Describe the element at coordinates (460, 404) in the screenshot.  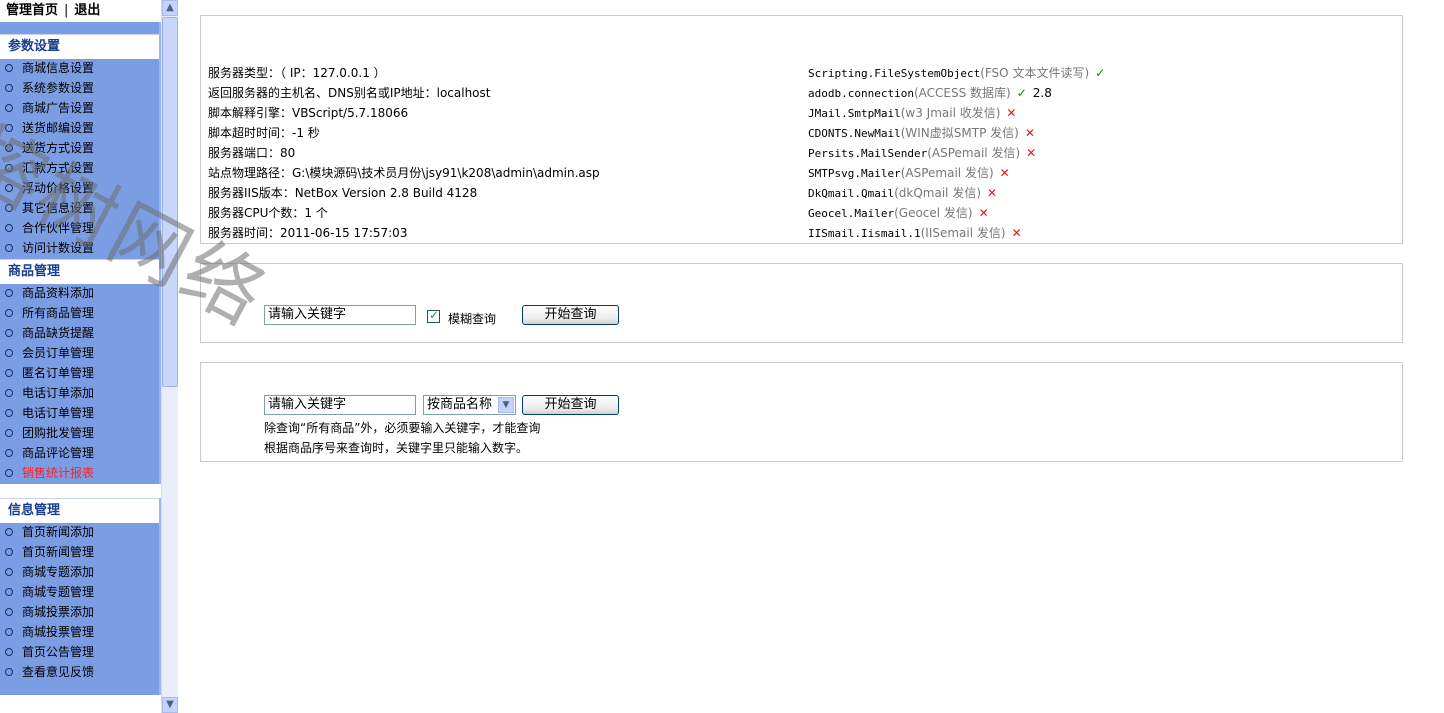
I see `search-field-value: 按商品名称` at that location.